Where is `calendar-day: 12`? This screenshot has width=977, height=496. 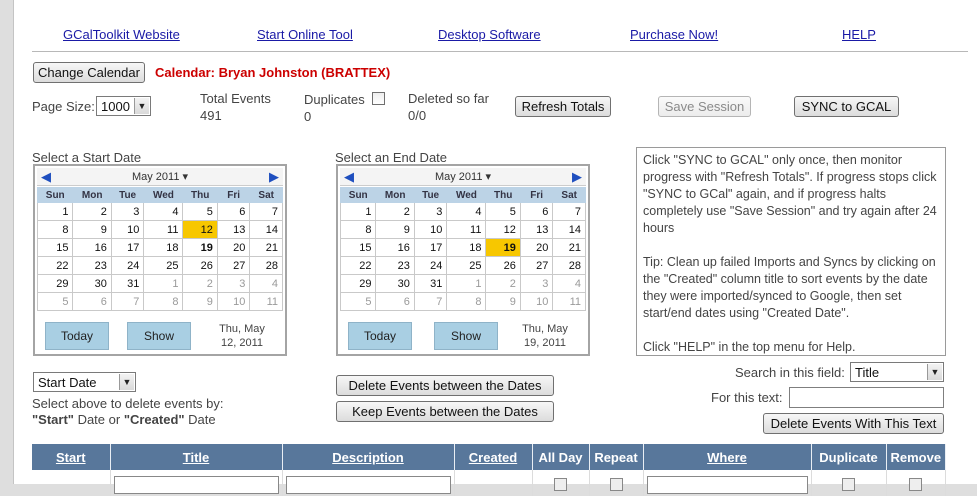 calendar-day: 12 is located at coordinates (503, 229).